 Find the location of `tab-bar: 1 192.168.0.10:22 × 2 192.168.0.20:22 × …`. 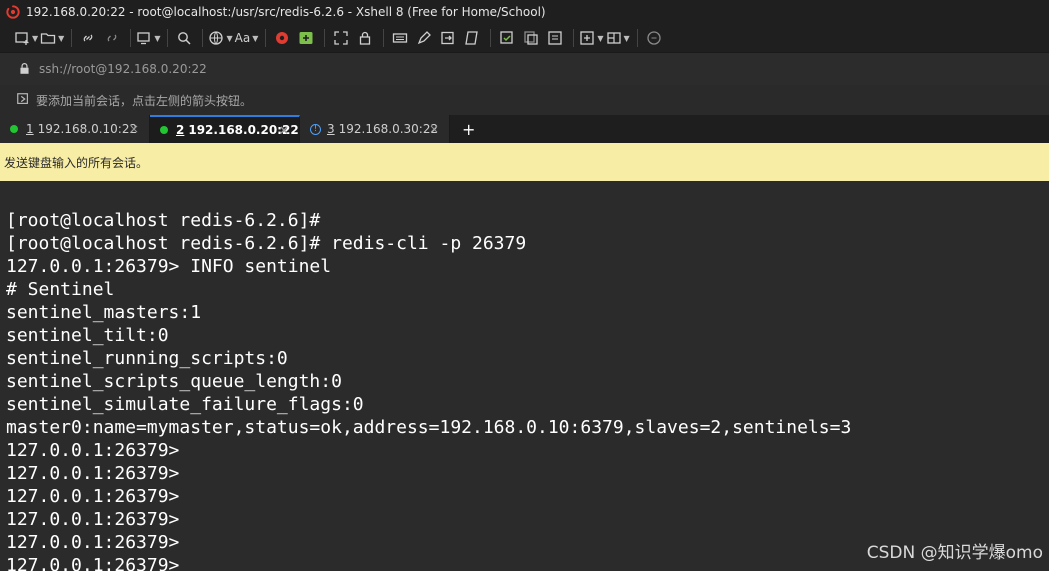

tab-bar: 1 192.168.0.10:22 × 2 192.168.0.20:22 × … is located at coordinates (524, 129).